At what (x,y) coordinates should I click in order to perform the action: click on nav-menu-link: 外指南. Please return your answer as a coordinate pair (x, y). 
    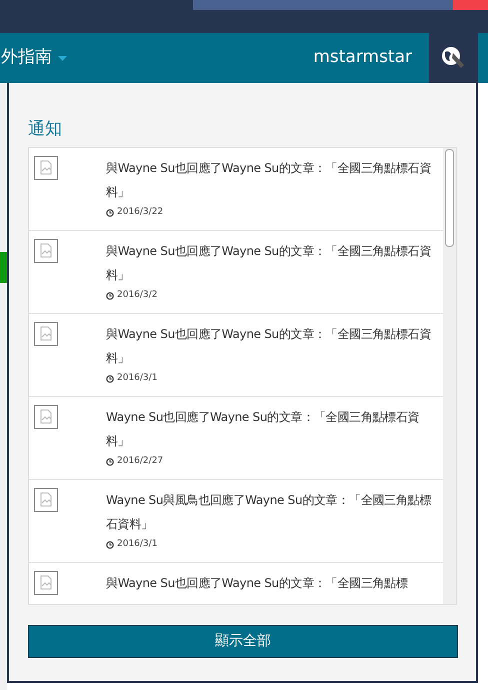
    Looking at the image, I should click on (34, 58).